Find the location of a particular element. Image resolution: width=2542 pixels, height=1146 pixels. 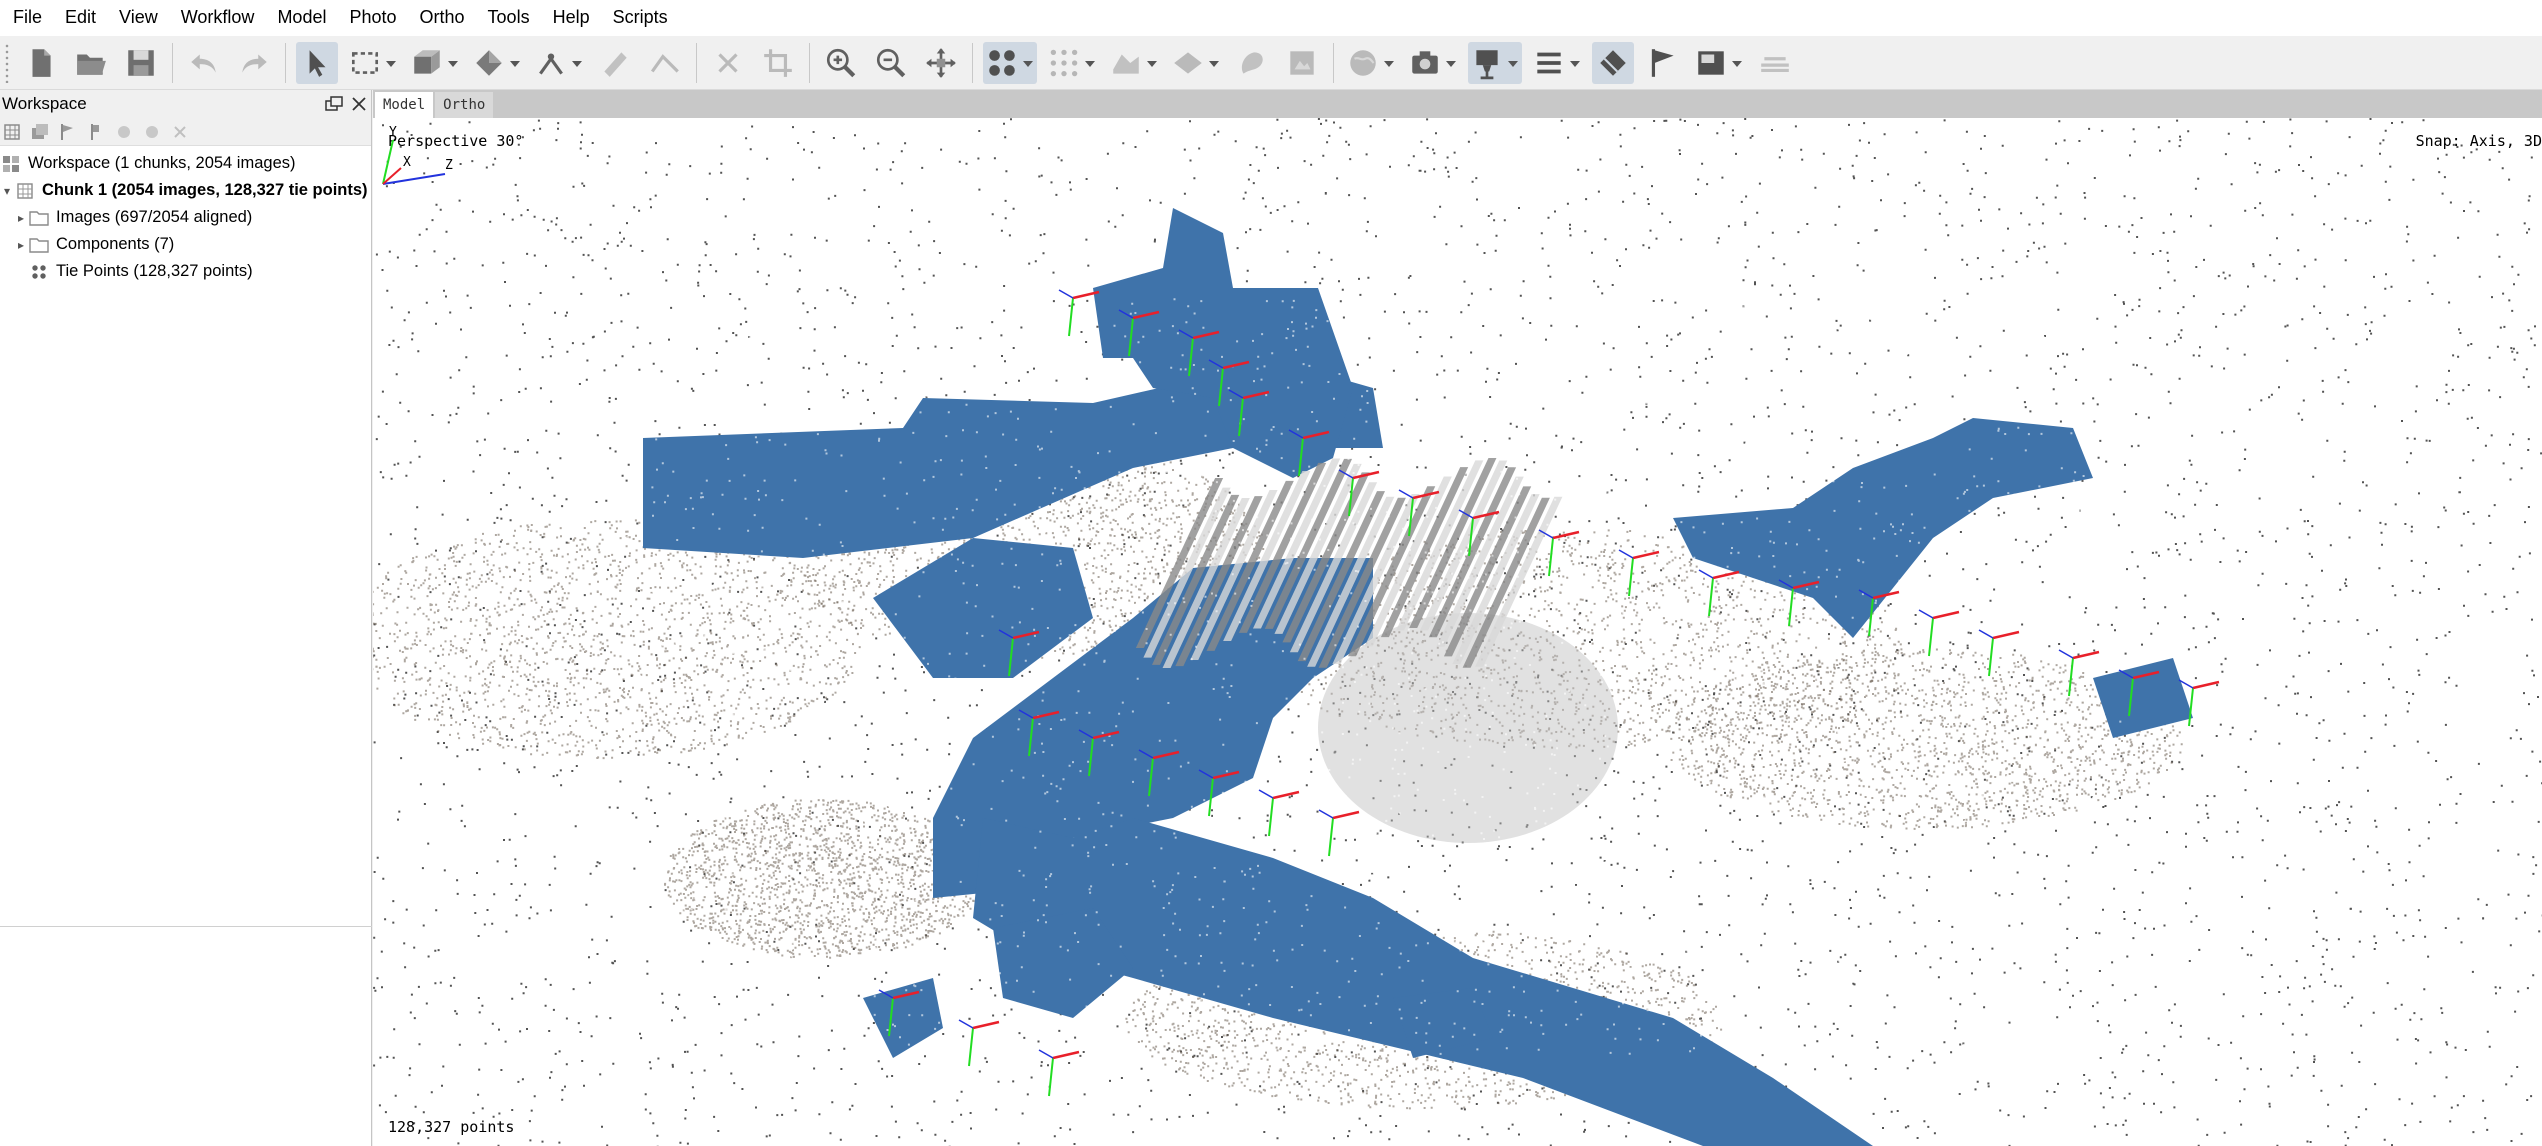

zoom-out-icon is located at coordinates (891, 63).